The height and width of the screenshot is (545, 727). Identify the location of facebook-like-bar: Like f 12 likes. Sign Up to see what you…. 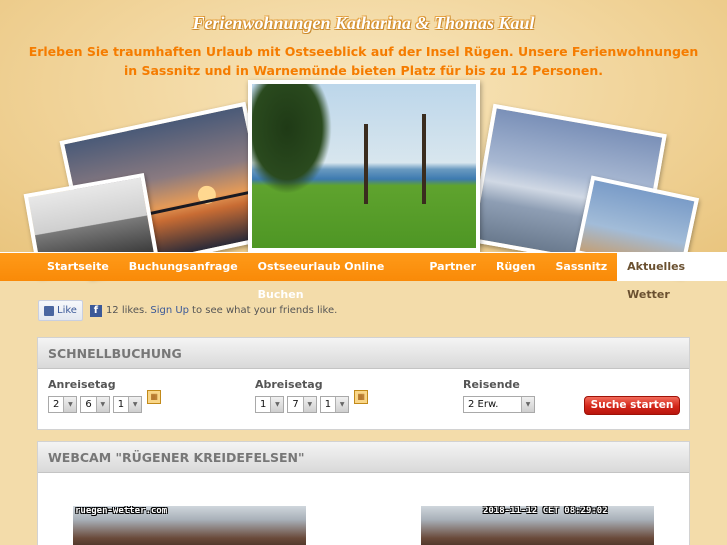
(187, 310).